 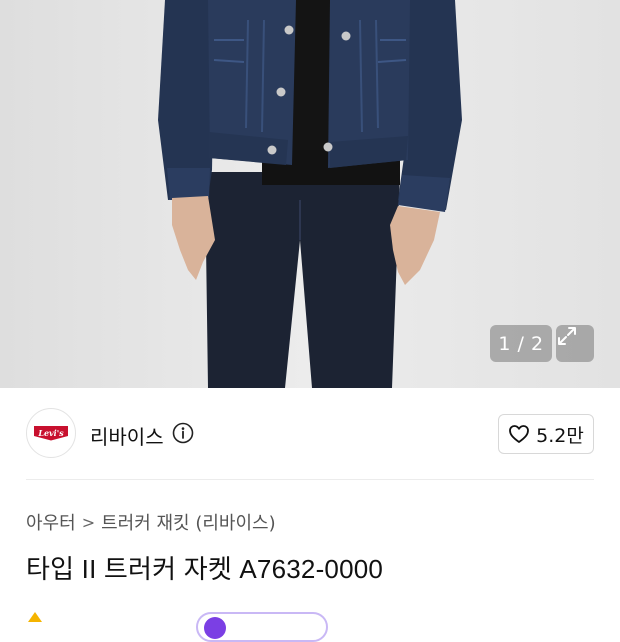 I want to click on breadcrumb-category: 아우터, so click(x=51, y=522).